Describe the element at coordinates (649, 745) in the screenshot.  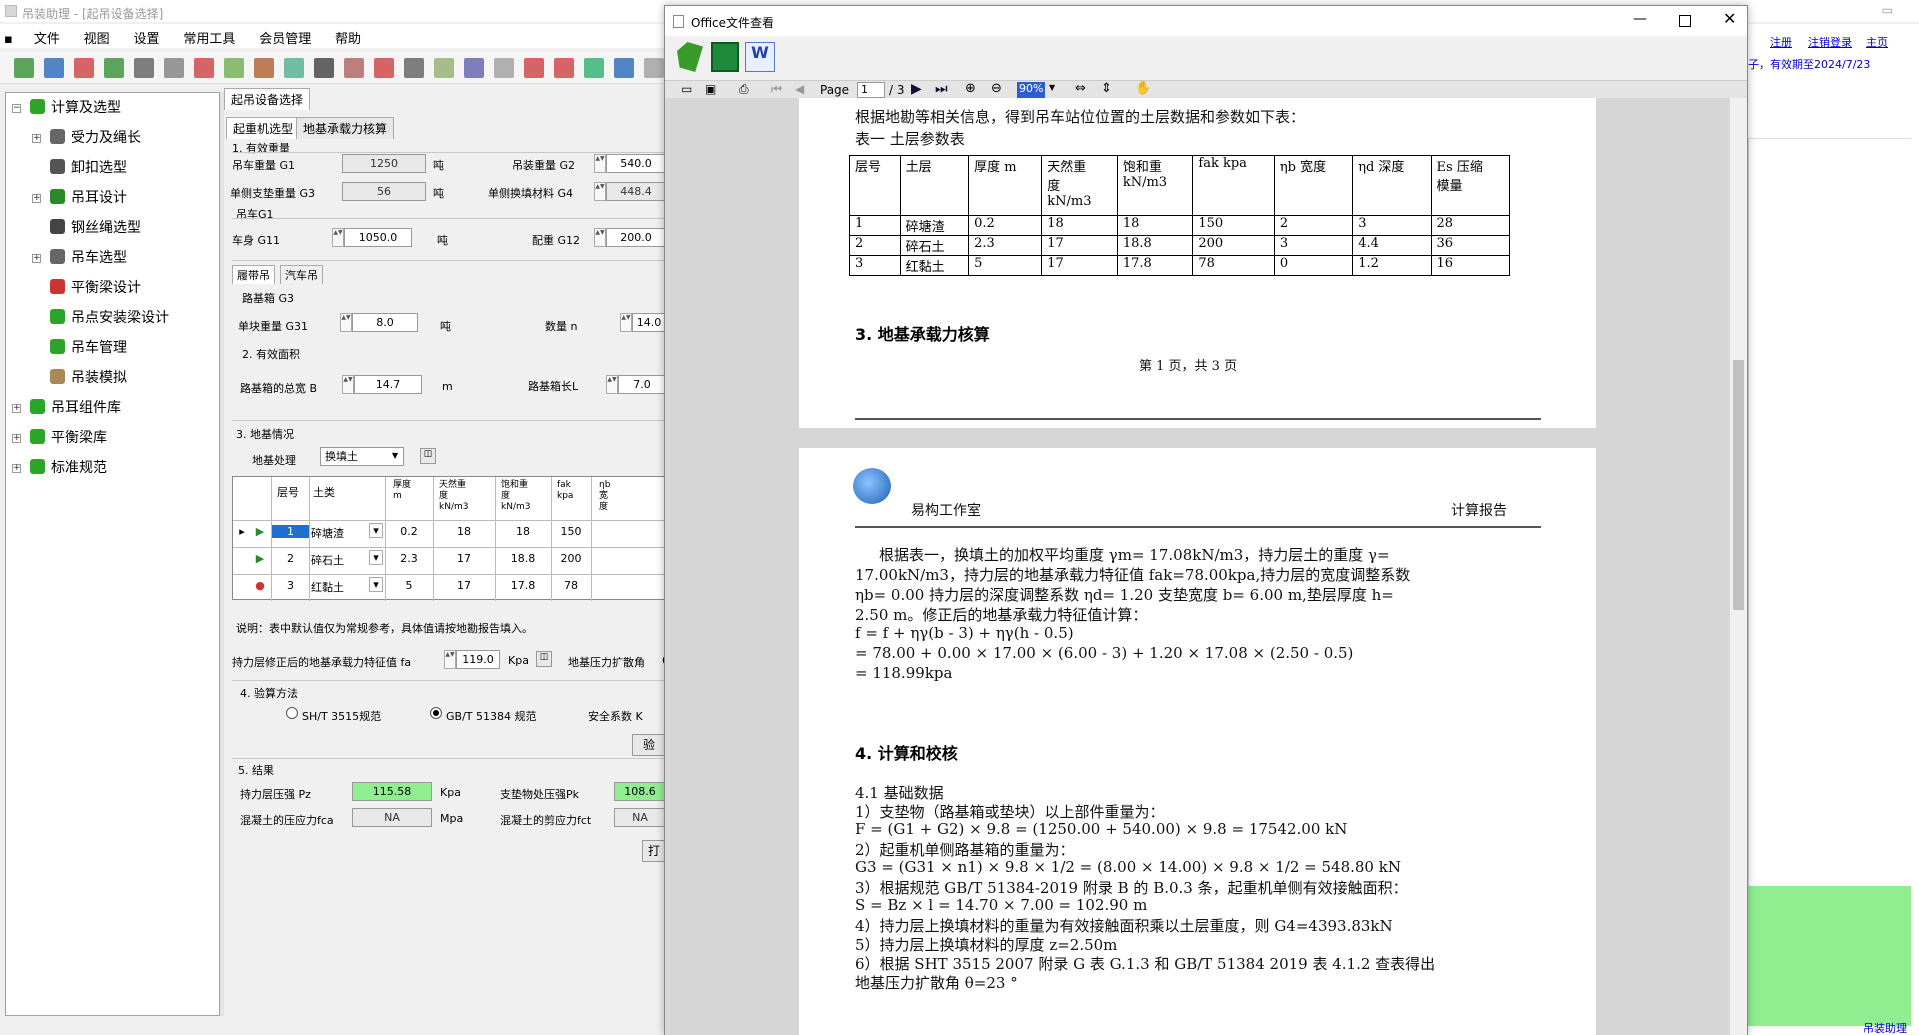
I see `calc-button: 验` at that location.